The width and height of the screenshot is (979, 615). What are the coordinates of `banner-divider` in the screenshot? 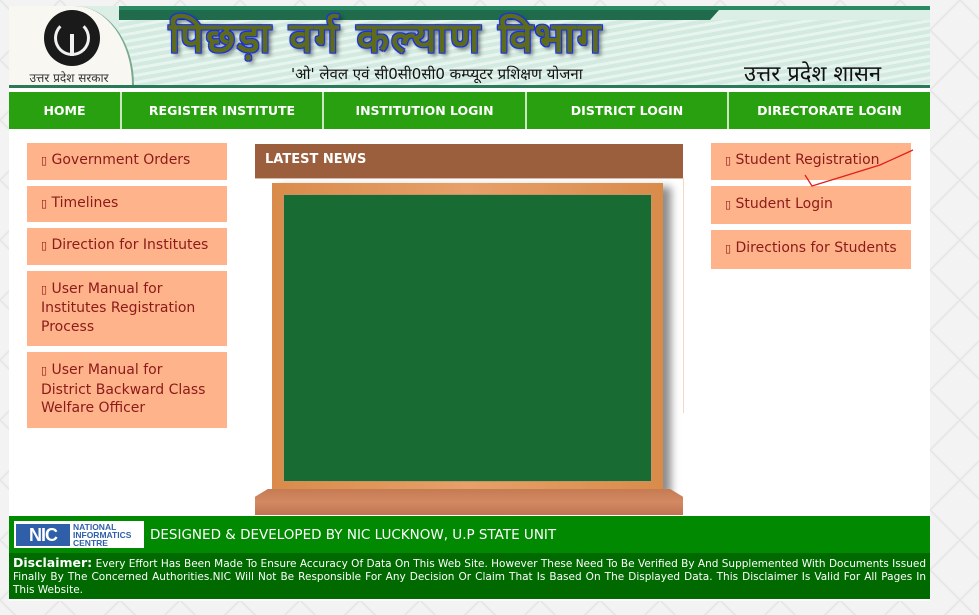 It's located at (469, 86).